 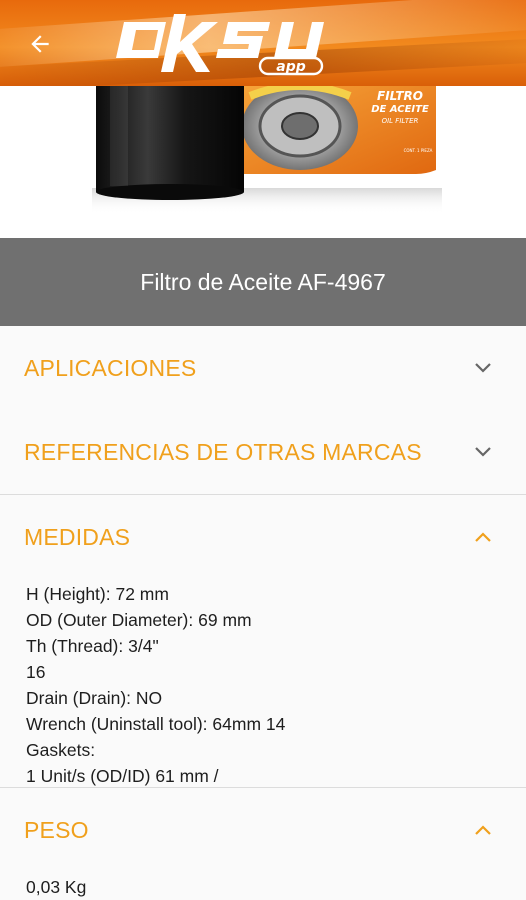 I want to click on product-title: Filtro de Aceite AF-4967, so click(x=263, y=281).